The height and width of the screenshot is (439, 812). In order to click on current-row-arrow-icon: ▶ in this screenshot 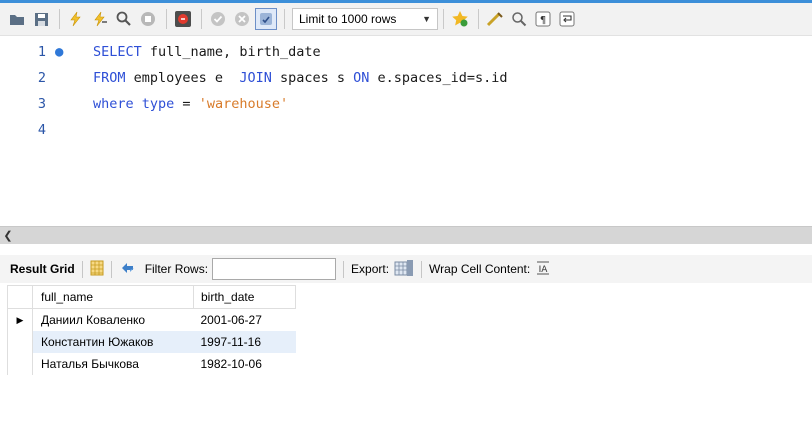, I will do `click(20, 319)`.